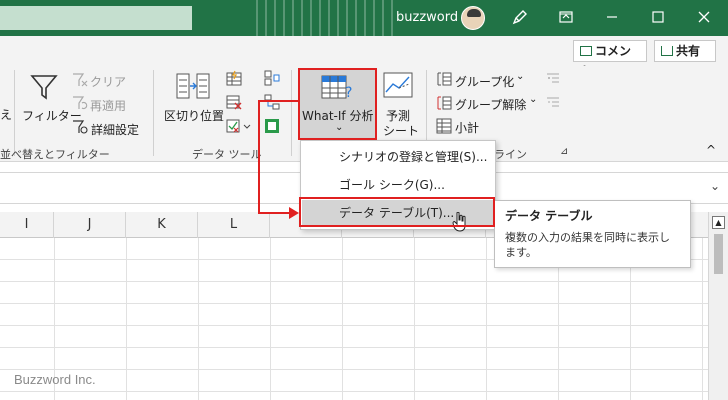  I want to click on scroll-up-icon: ▲, so click(718, 222).